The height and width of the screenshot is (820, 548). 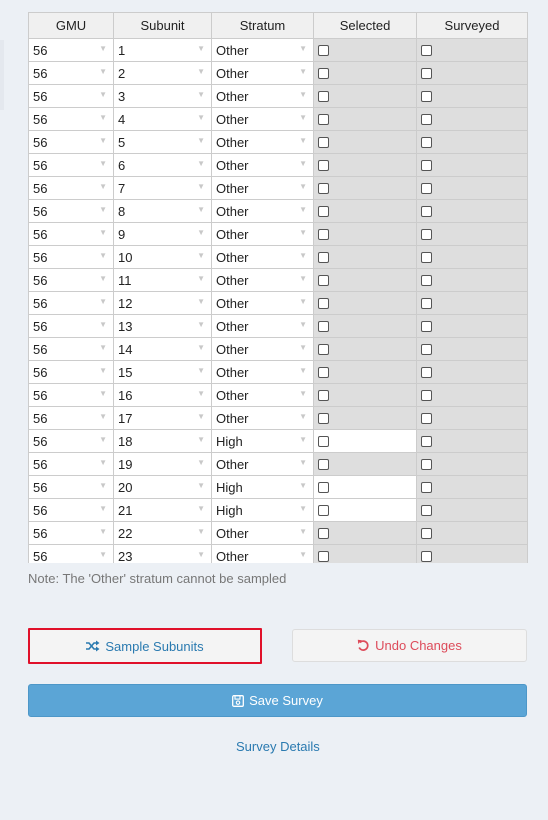 What do you see at coordinates (162, 303) in the screenshot?
I see `subunit-cell: 12 ▼` at bounding box center [162, 303].